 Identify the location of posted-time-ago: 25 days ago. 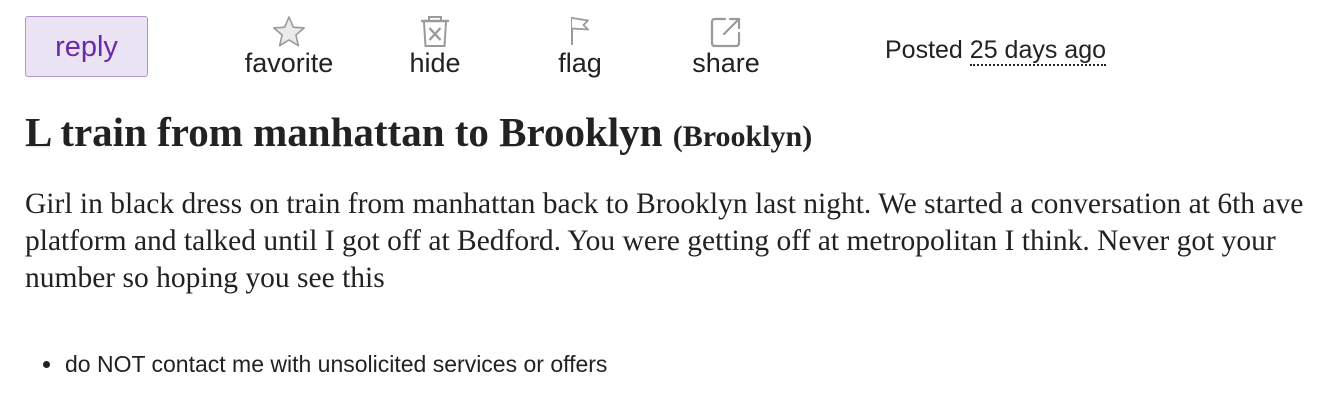
(1038, 51).